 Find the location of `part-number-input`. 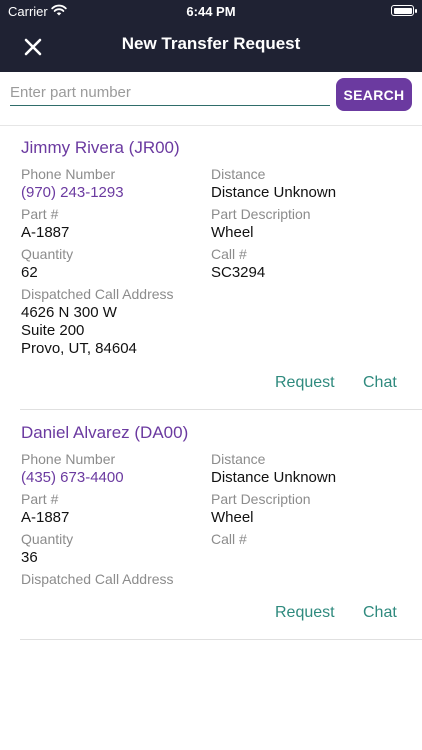

part-number-input is located at coordinates (170, 93).